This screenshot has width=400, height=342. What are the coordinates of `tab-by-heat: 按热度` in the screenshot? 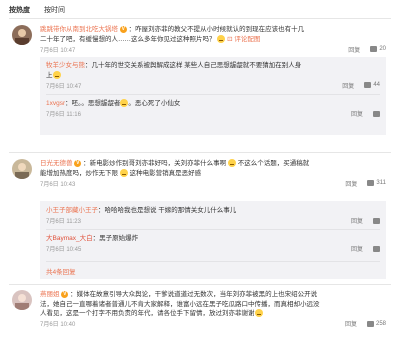 It's located at (19, 11).